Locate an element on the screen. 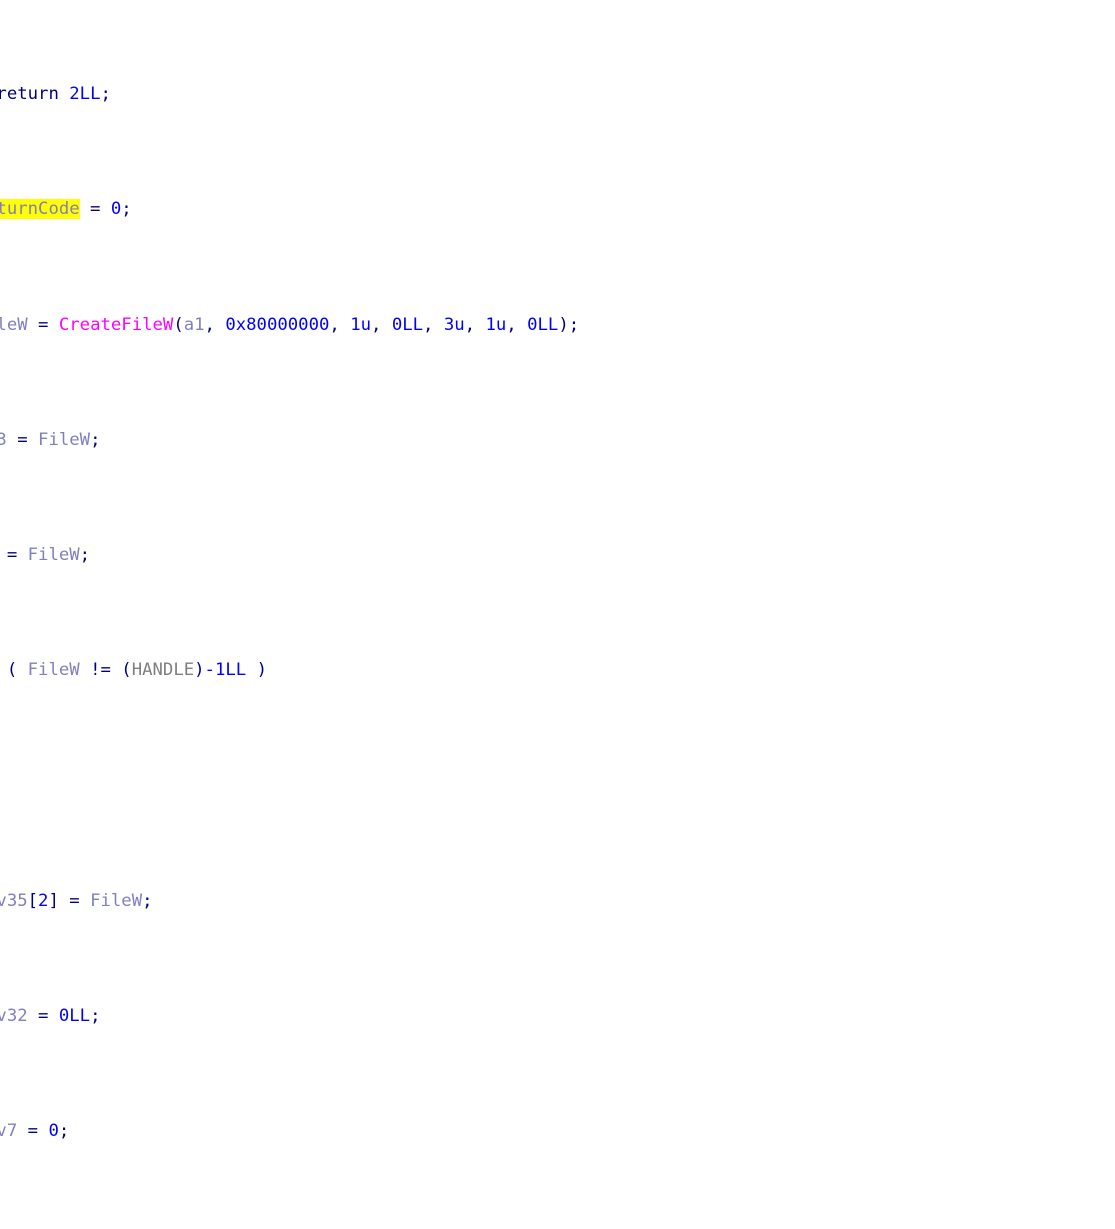 Image resolution: width=1115 pixels, height=1229 pixels. code-line: returnCode = 0; is located at coordinates (557, 209).